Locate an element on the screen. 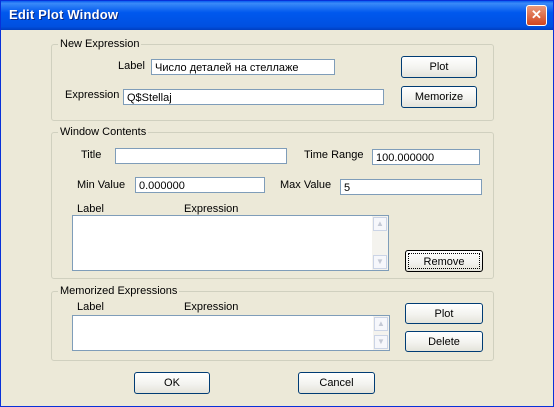  max-value-field: 5 is located at coordinates (411, 187).